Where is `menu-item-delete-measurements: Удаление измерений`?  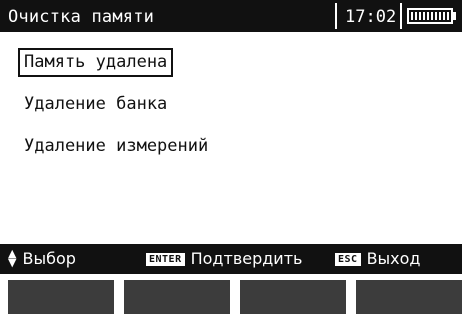 menu-item-delete-measurements: Удаление измерений is located at coordinates (116, 146).